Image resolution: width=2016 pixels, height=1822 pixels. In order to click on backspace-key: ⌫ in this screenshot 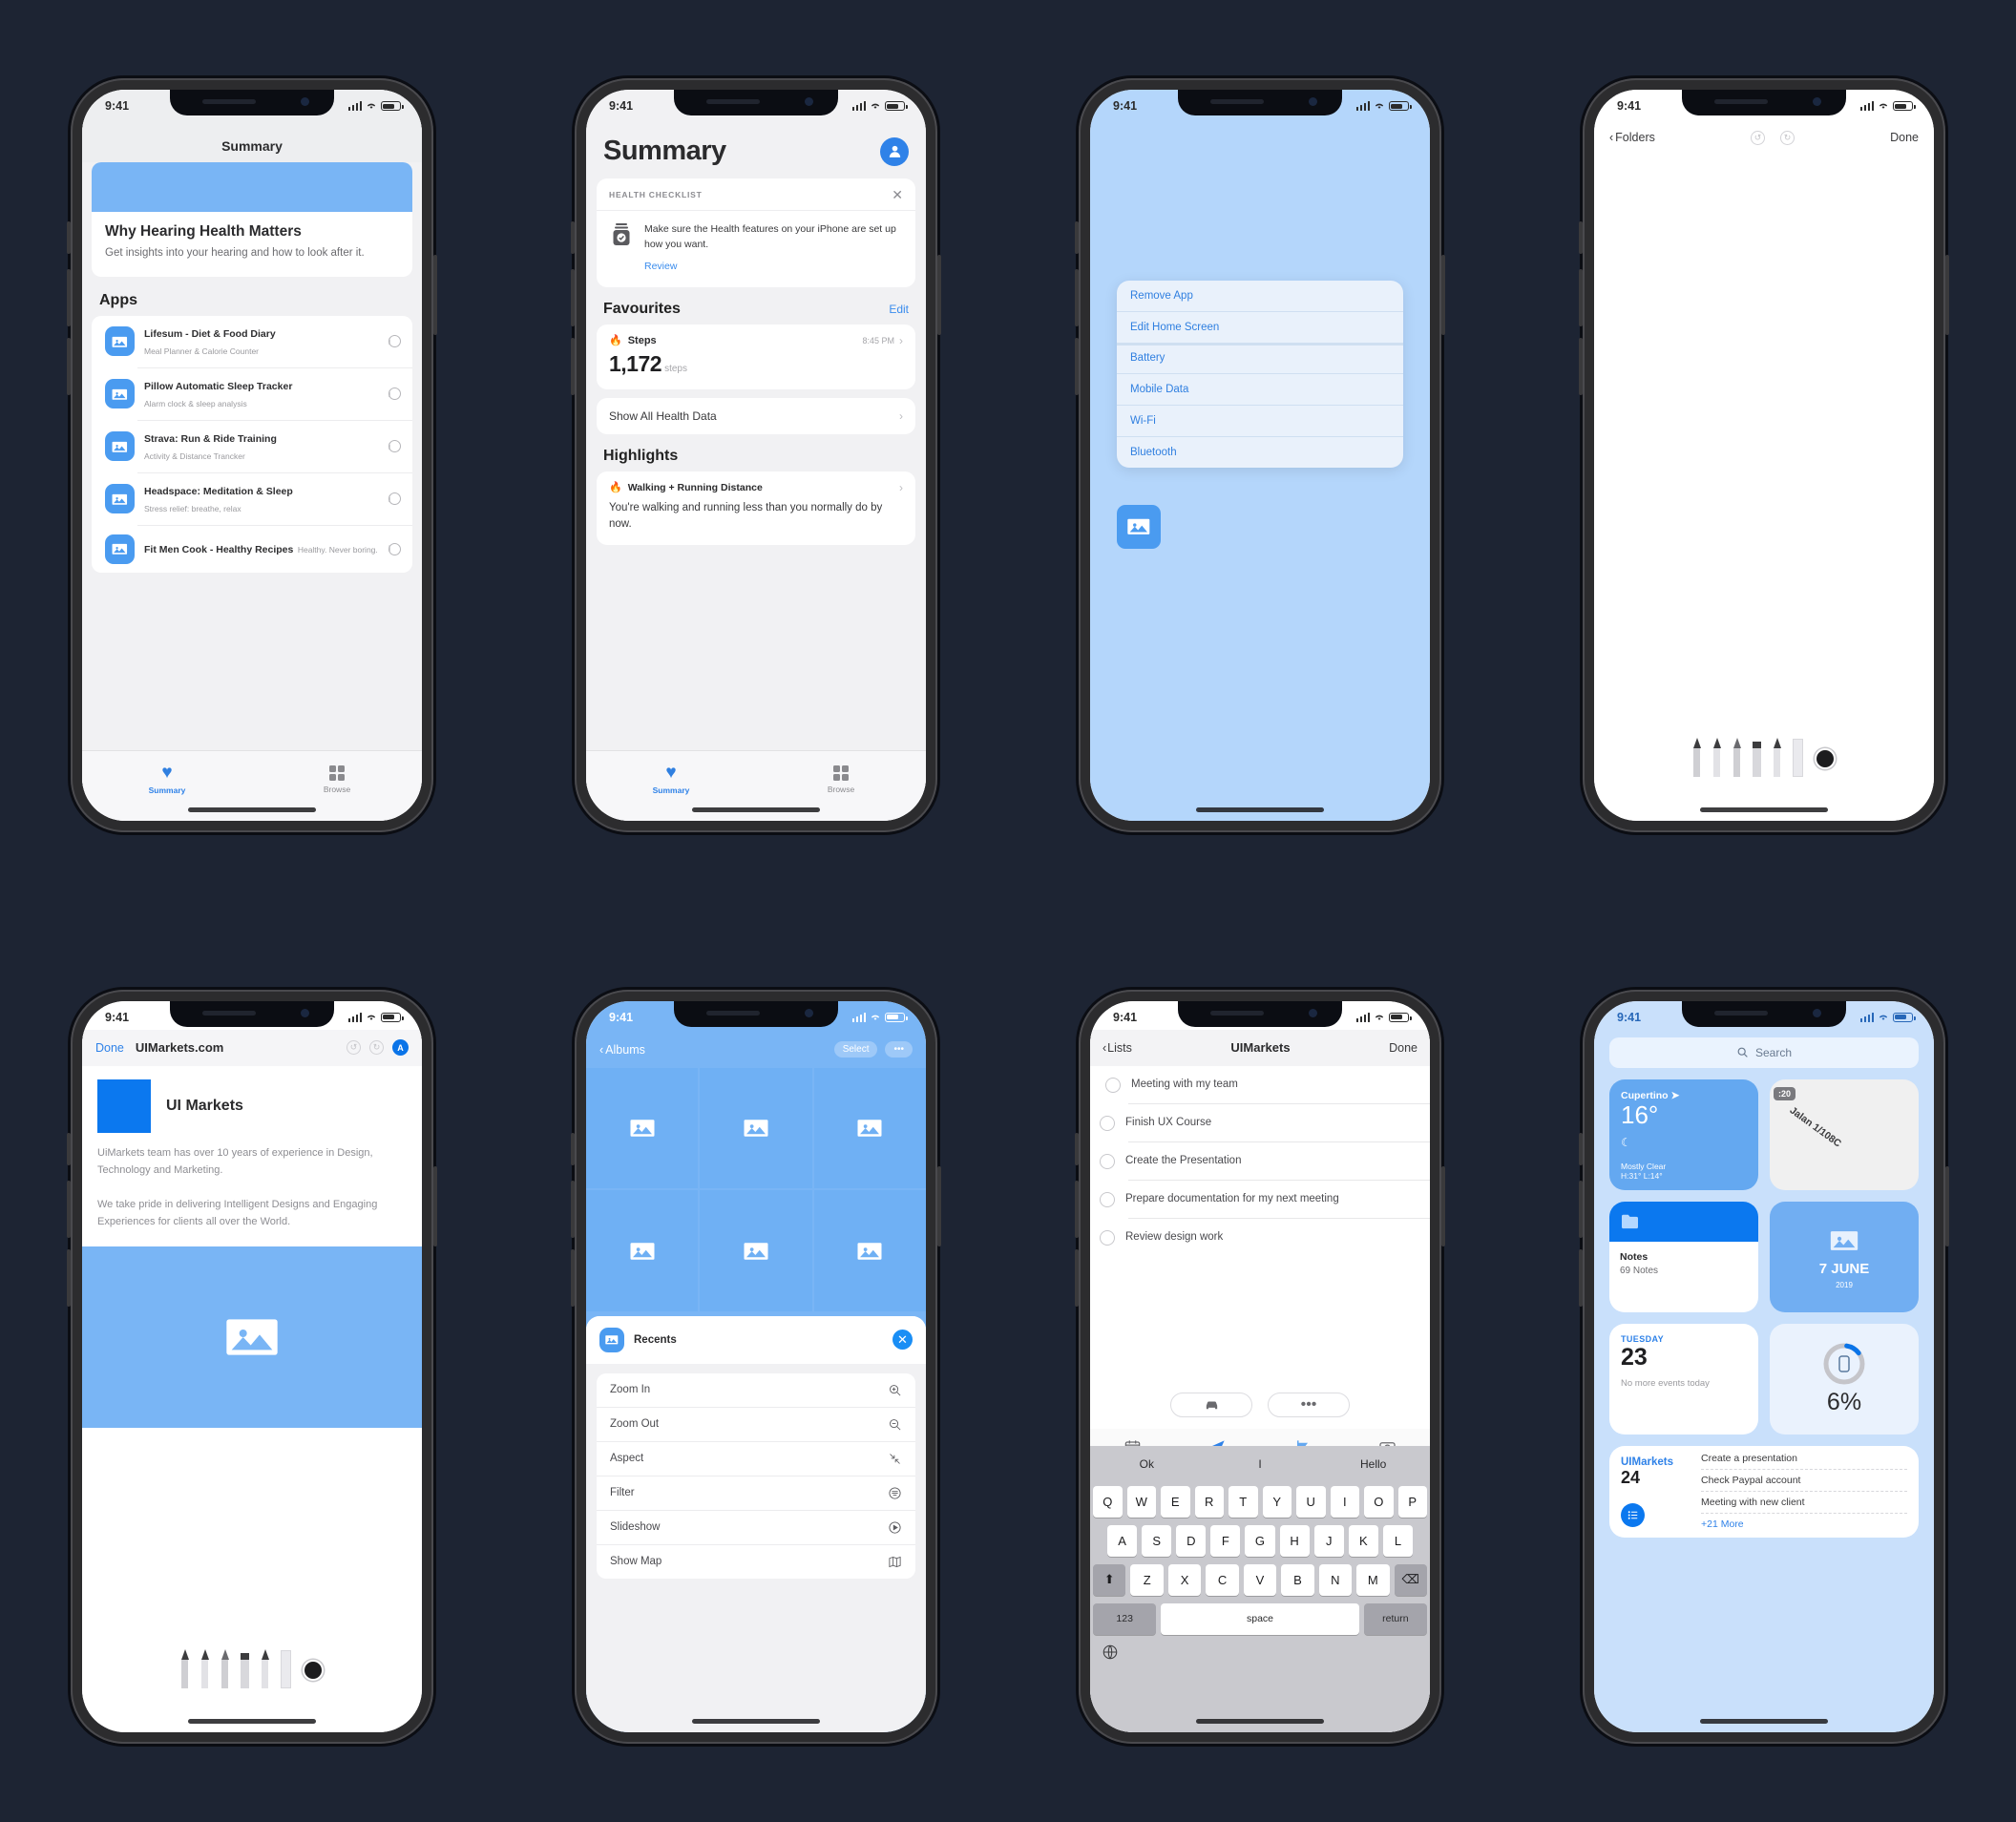, I will do `click(1411, 1579)`.